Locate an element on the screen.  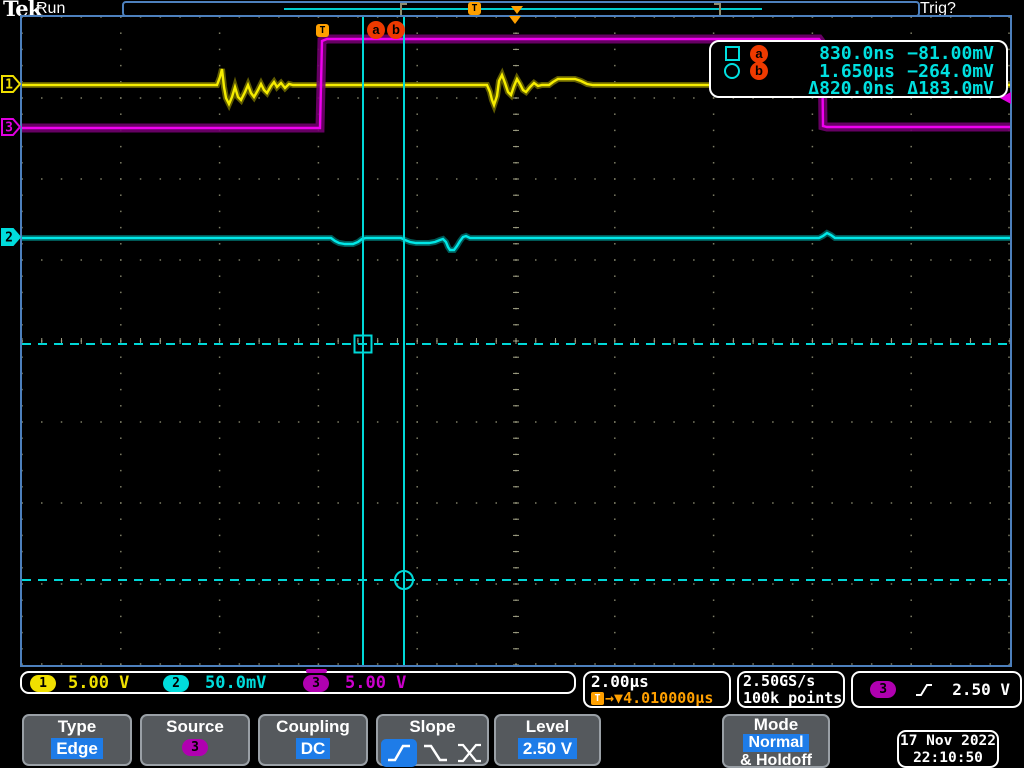
mode-value-line2: & Holdoff is located at coordinates (776, 760).